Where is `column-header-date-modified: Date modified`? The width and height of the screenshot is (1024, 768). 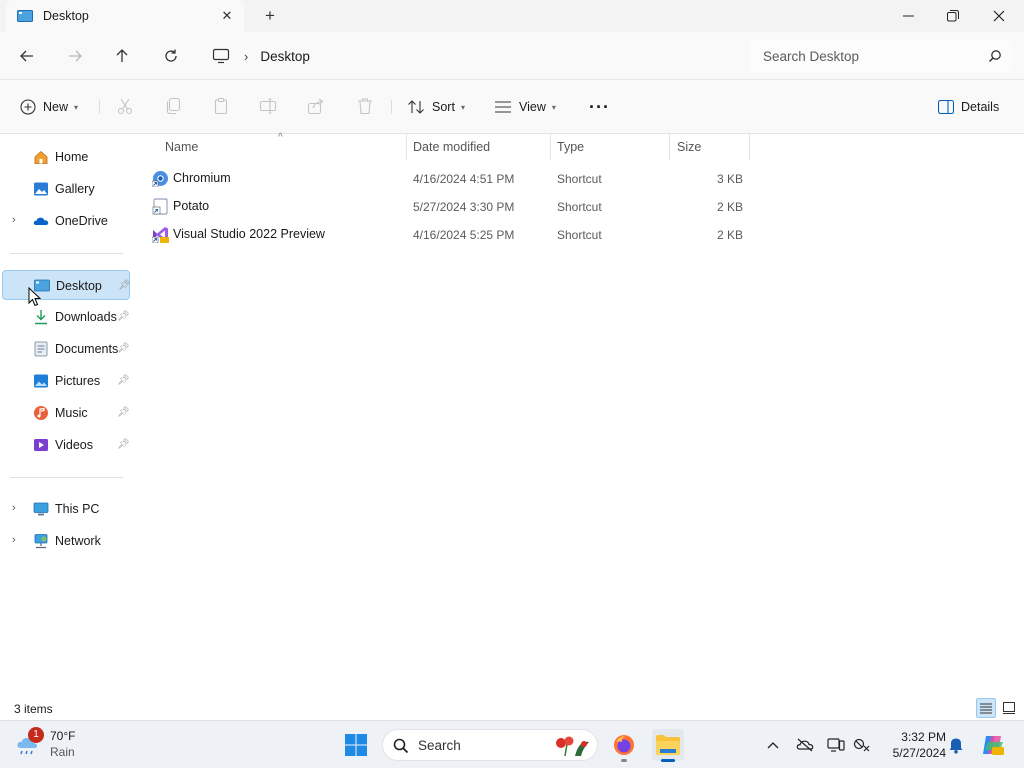
column-header-date-modified: Date modified is located at coordinates (480, 147).